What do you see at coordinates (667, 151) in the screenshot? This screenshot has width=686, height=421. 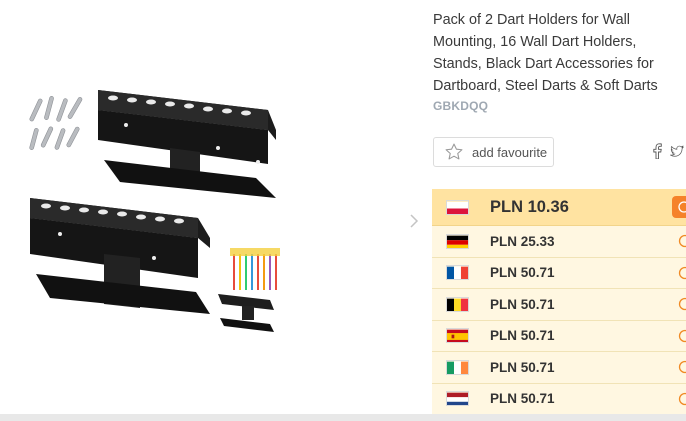 I see `share-icons` at bounding box center [667, 151].